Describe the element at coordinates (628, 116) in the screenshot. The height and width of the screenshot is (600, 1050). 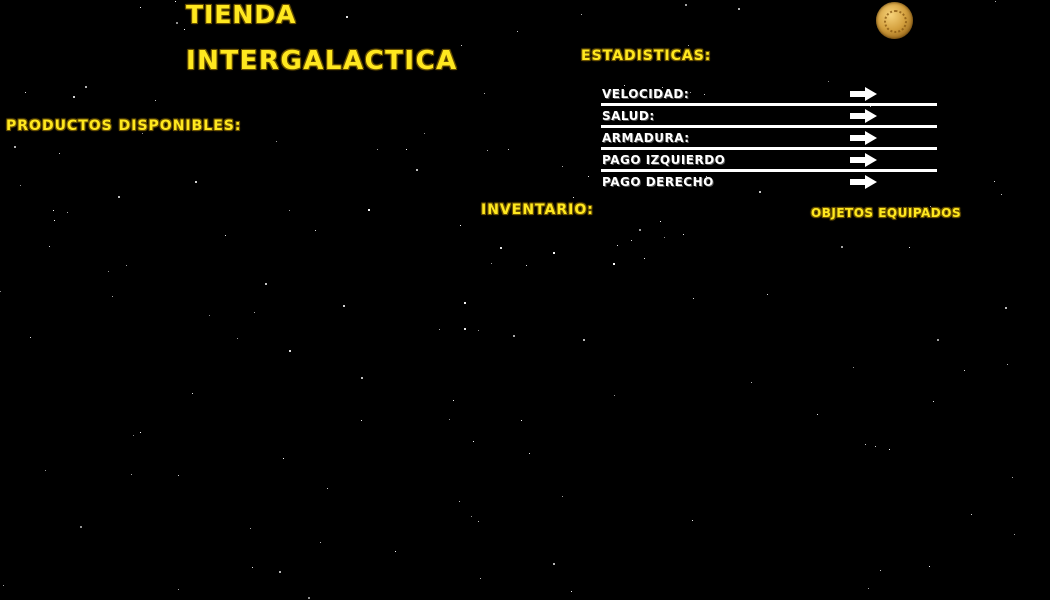
I see `stat-label-health: SALUD:` at that location.